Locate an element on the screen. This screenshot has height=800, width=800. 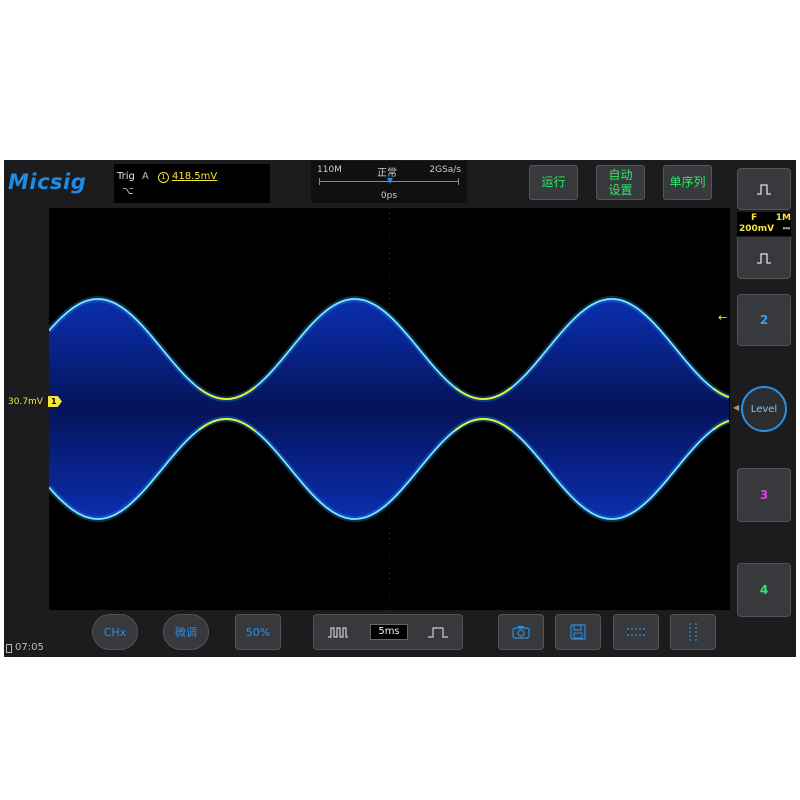
save-icon is located at coordinates (578, 632).